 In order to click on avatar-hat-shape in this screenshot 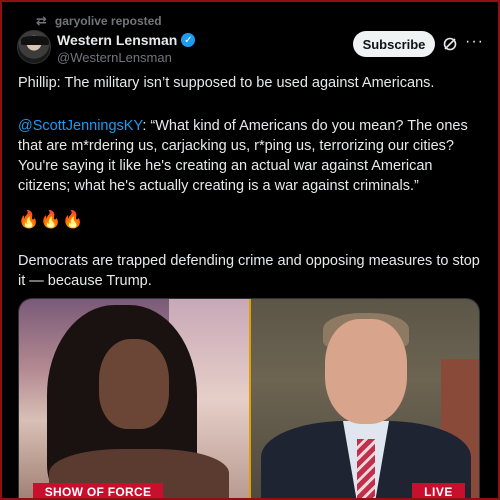, I will do `click(35, 40)`.